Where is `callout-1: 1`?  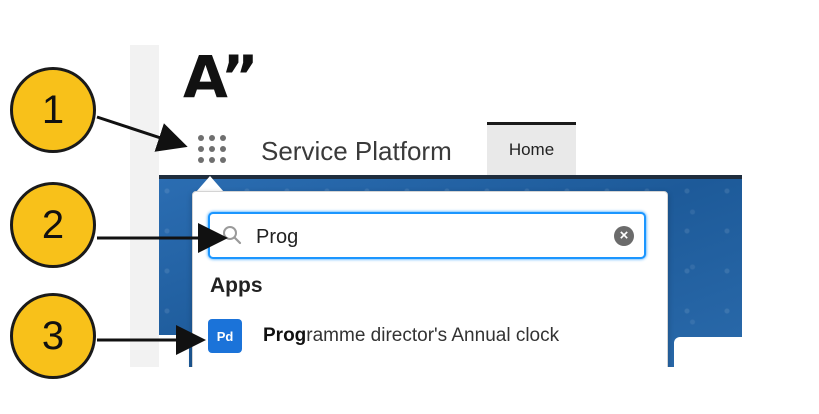 callout-1: 1 is located at coordinates (53, 110).